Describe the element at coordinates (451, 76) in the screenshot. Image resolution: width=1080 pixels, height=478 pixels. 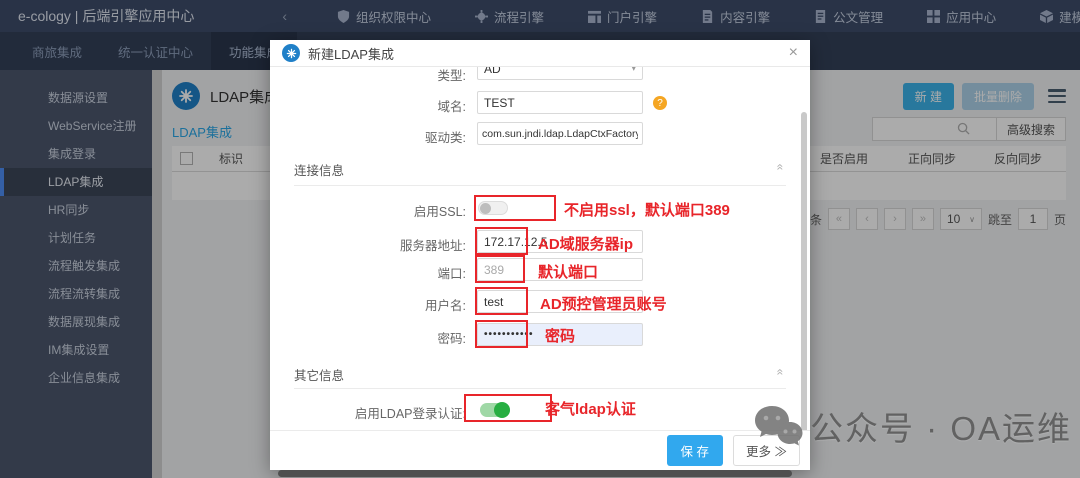
I see `type-label: 类型:` at that location.